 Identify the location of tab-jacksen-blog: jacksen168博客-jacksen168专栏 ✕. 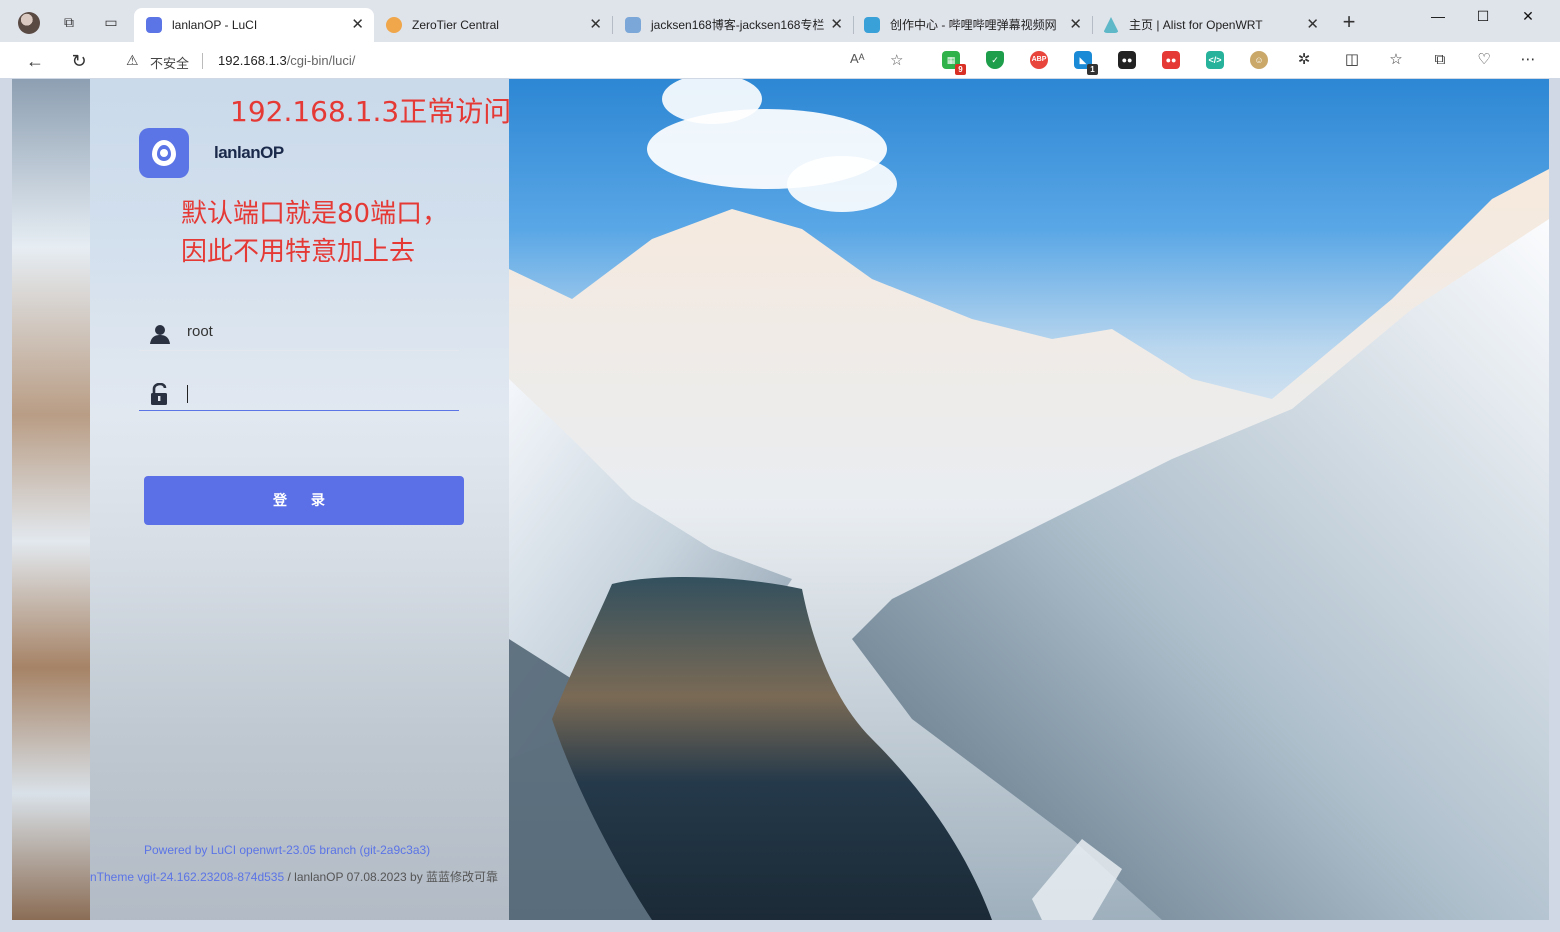
(733, 25).